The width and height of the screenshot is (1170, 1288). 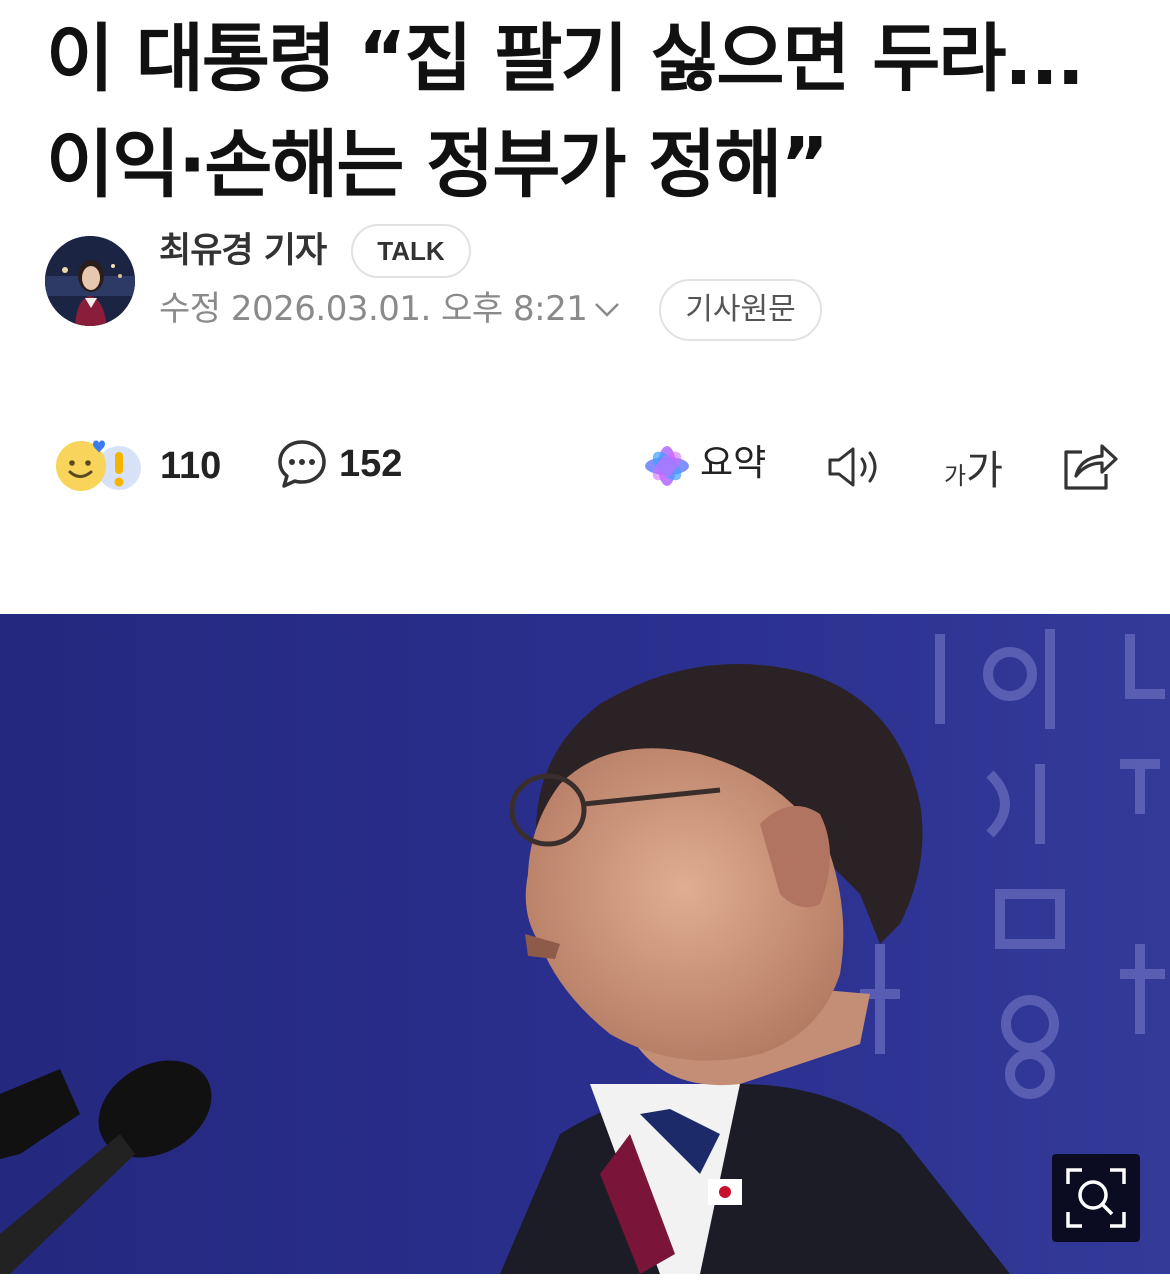 I want to click on font-size-button: 가가, so click(x=973, y=467).